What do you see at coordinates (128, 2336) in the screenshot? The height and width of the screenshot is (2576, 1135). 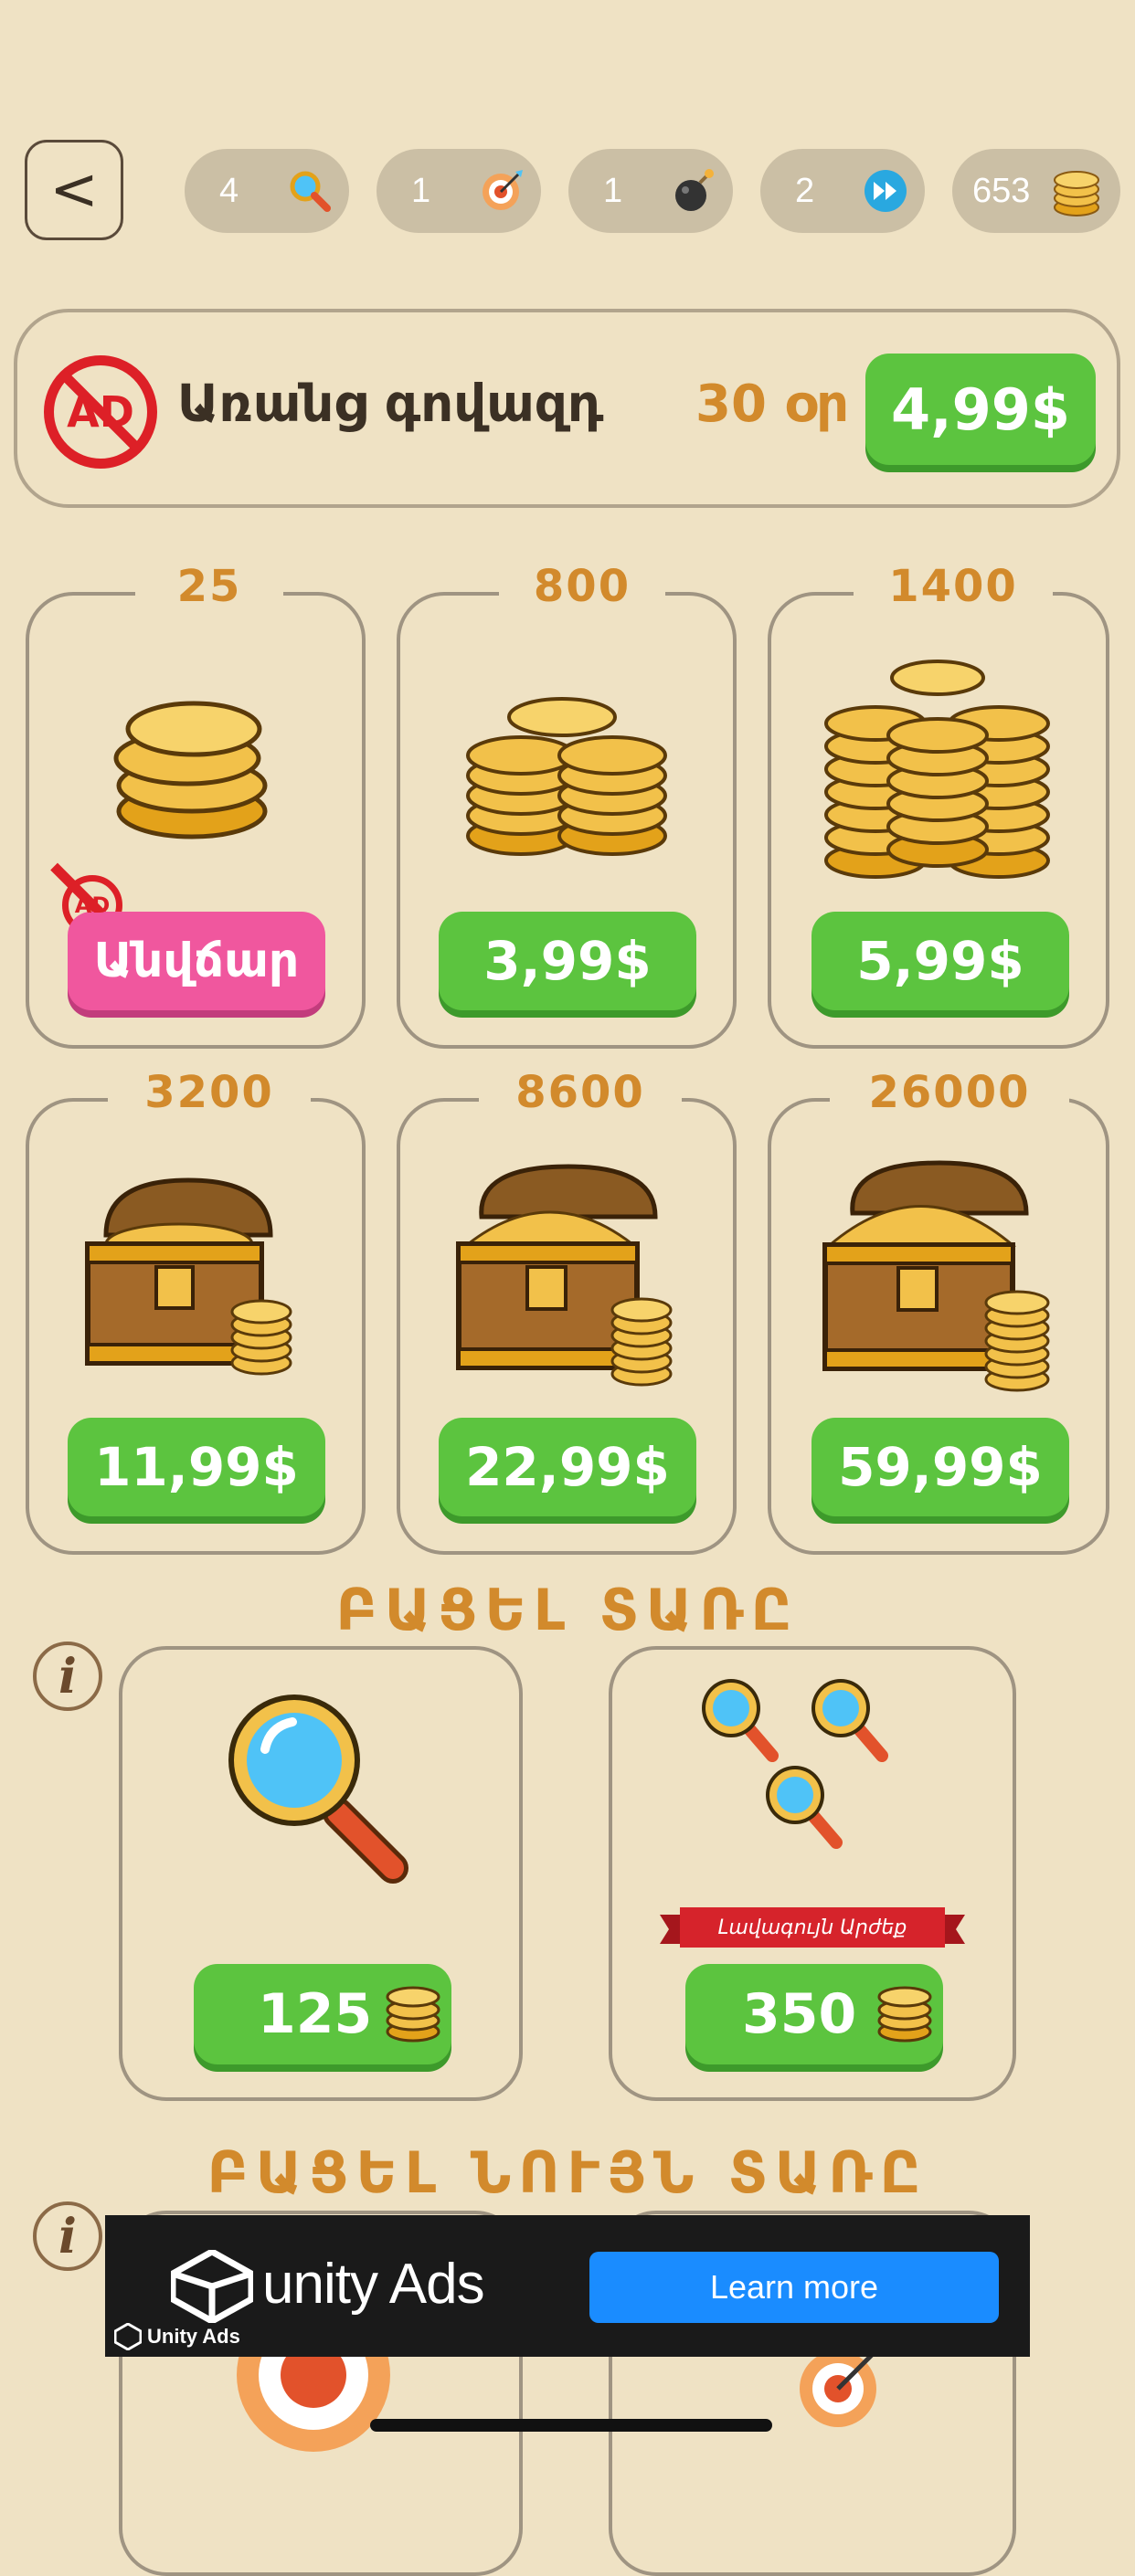 I see `unity-small-logo-icon` at bounding box center [128, 2336].